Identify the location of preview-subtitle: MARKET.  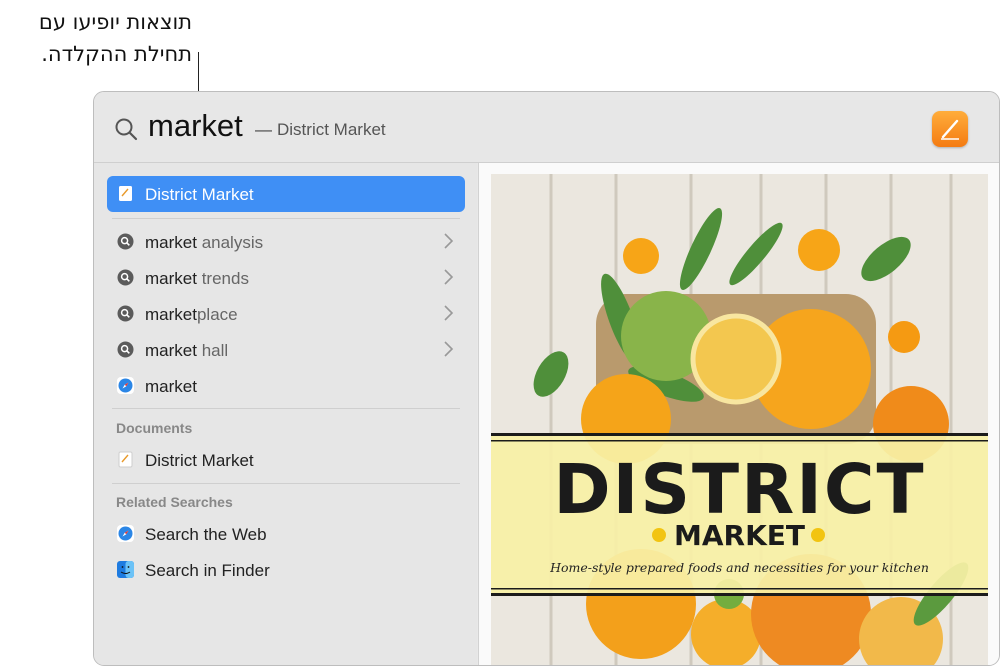
(739, 535).